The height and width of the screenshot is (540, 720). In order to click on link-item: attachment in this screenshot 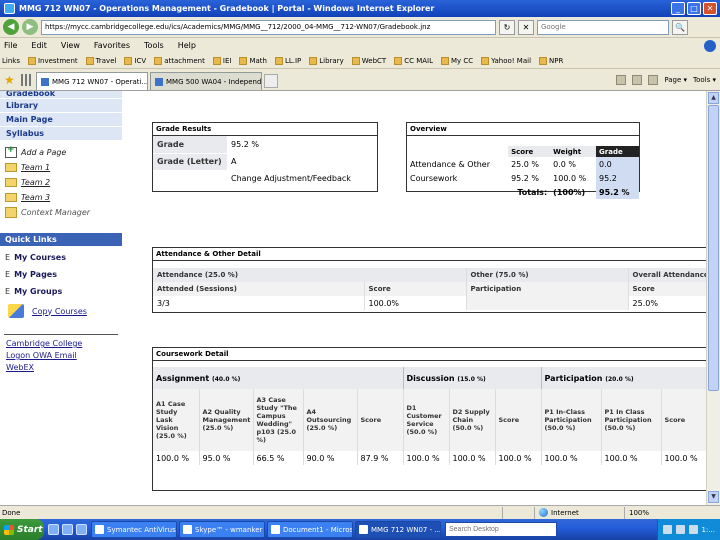, I will do `click(179, 60)`.